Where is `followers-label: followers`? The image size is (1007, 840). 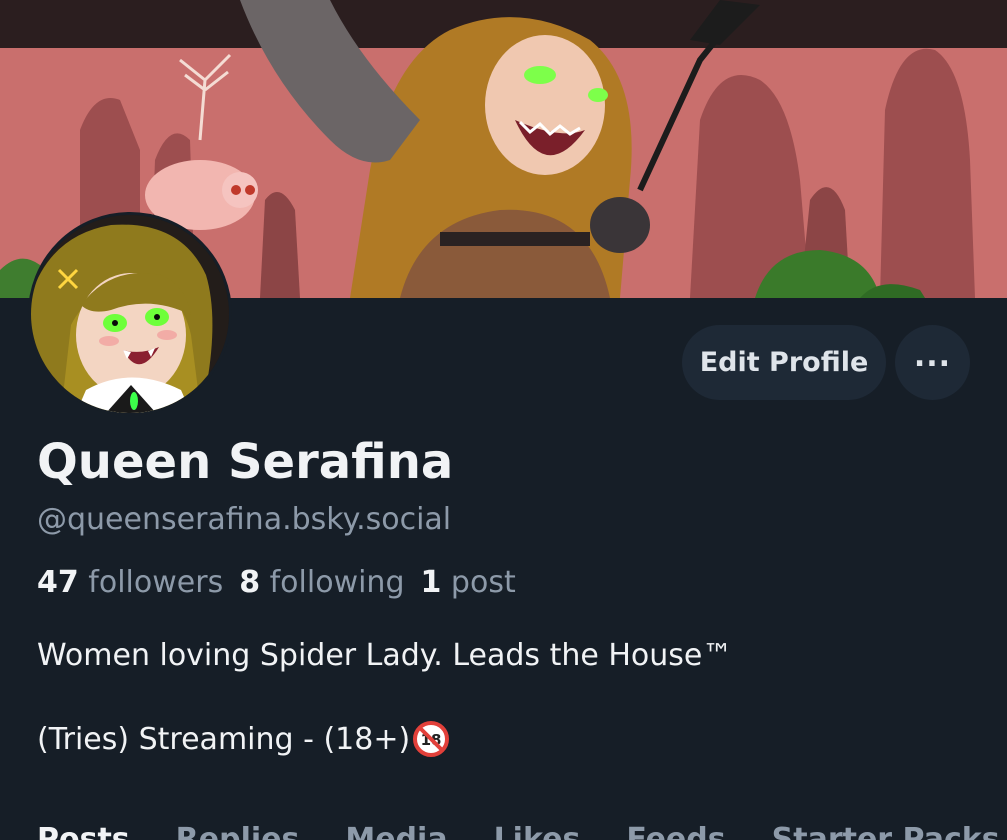 followers-label: followers is located at coordinates (156, 582).